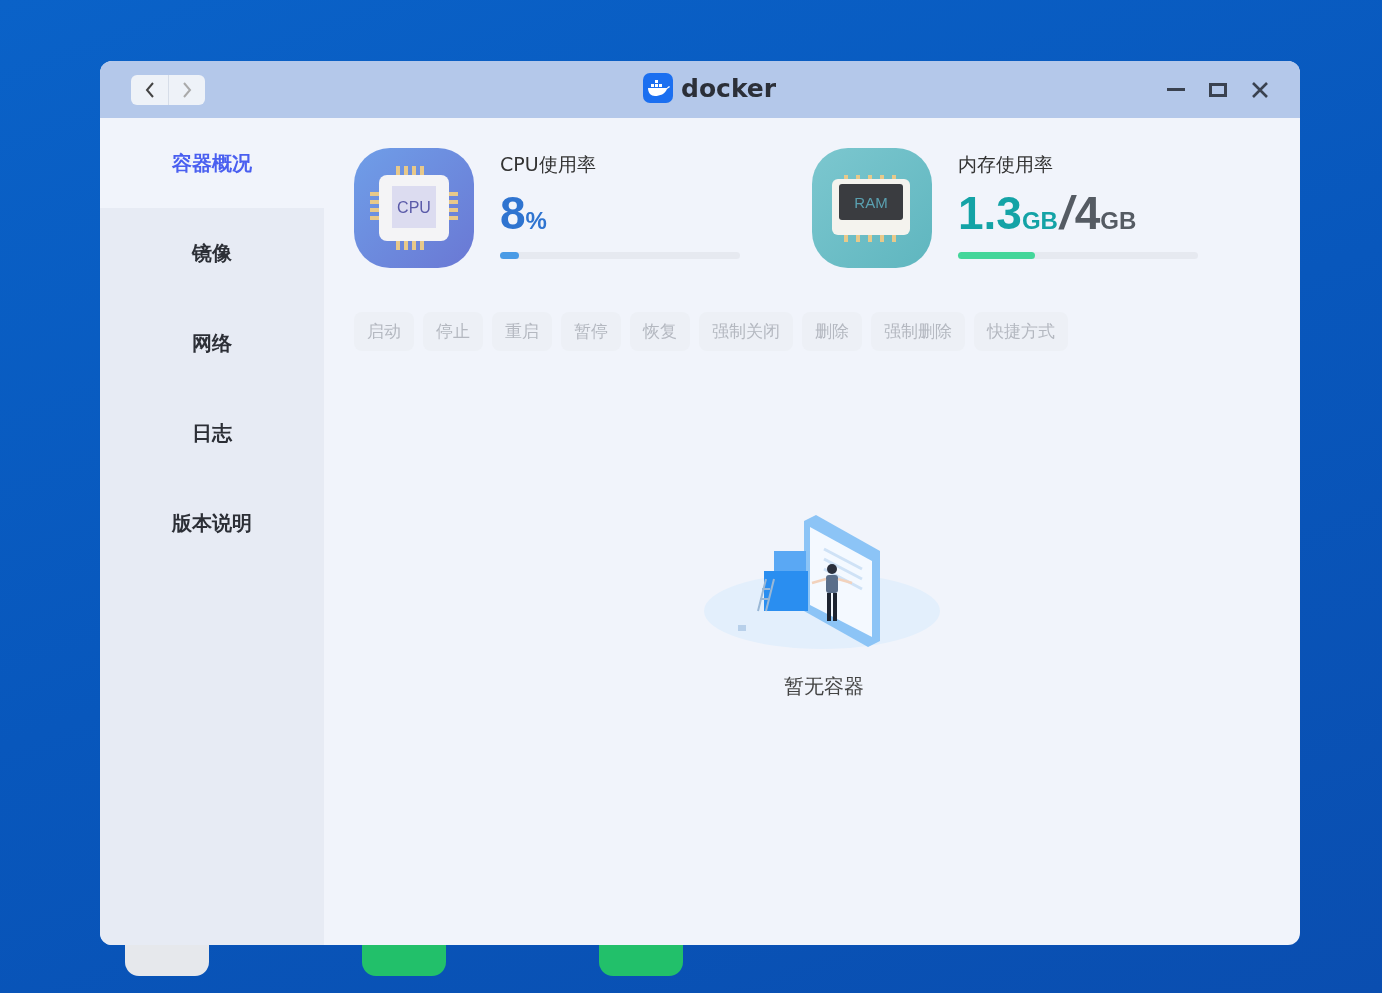 The height and width of the screenshot is (993, 1382). Describe the element at coordinates (212, 343) in the screenshot. I see `sidebar-item: 网络` at that location.